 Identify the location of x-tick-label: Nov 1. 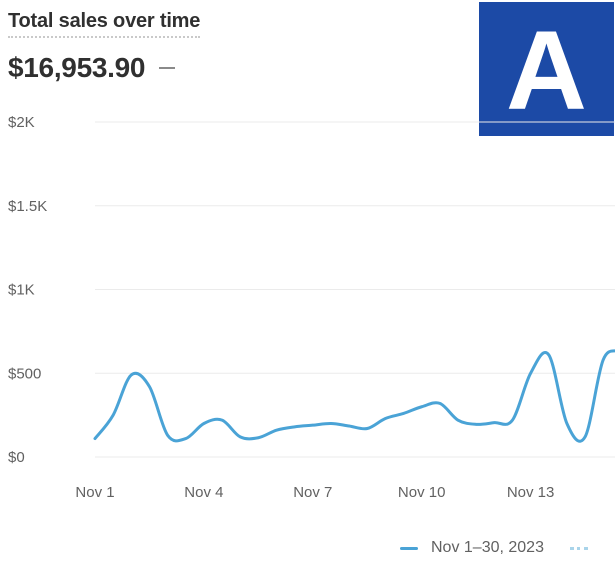
(94, 492).